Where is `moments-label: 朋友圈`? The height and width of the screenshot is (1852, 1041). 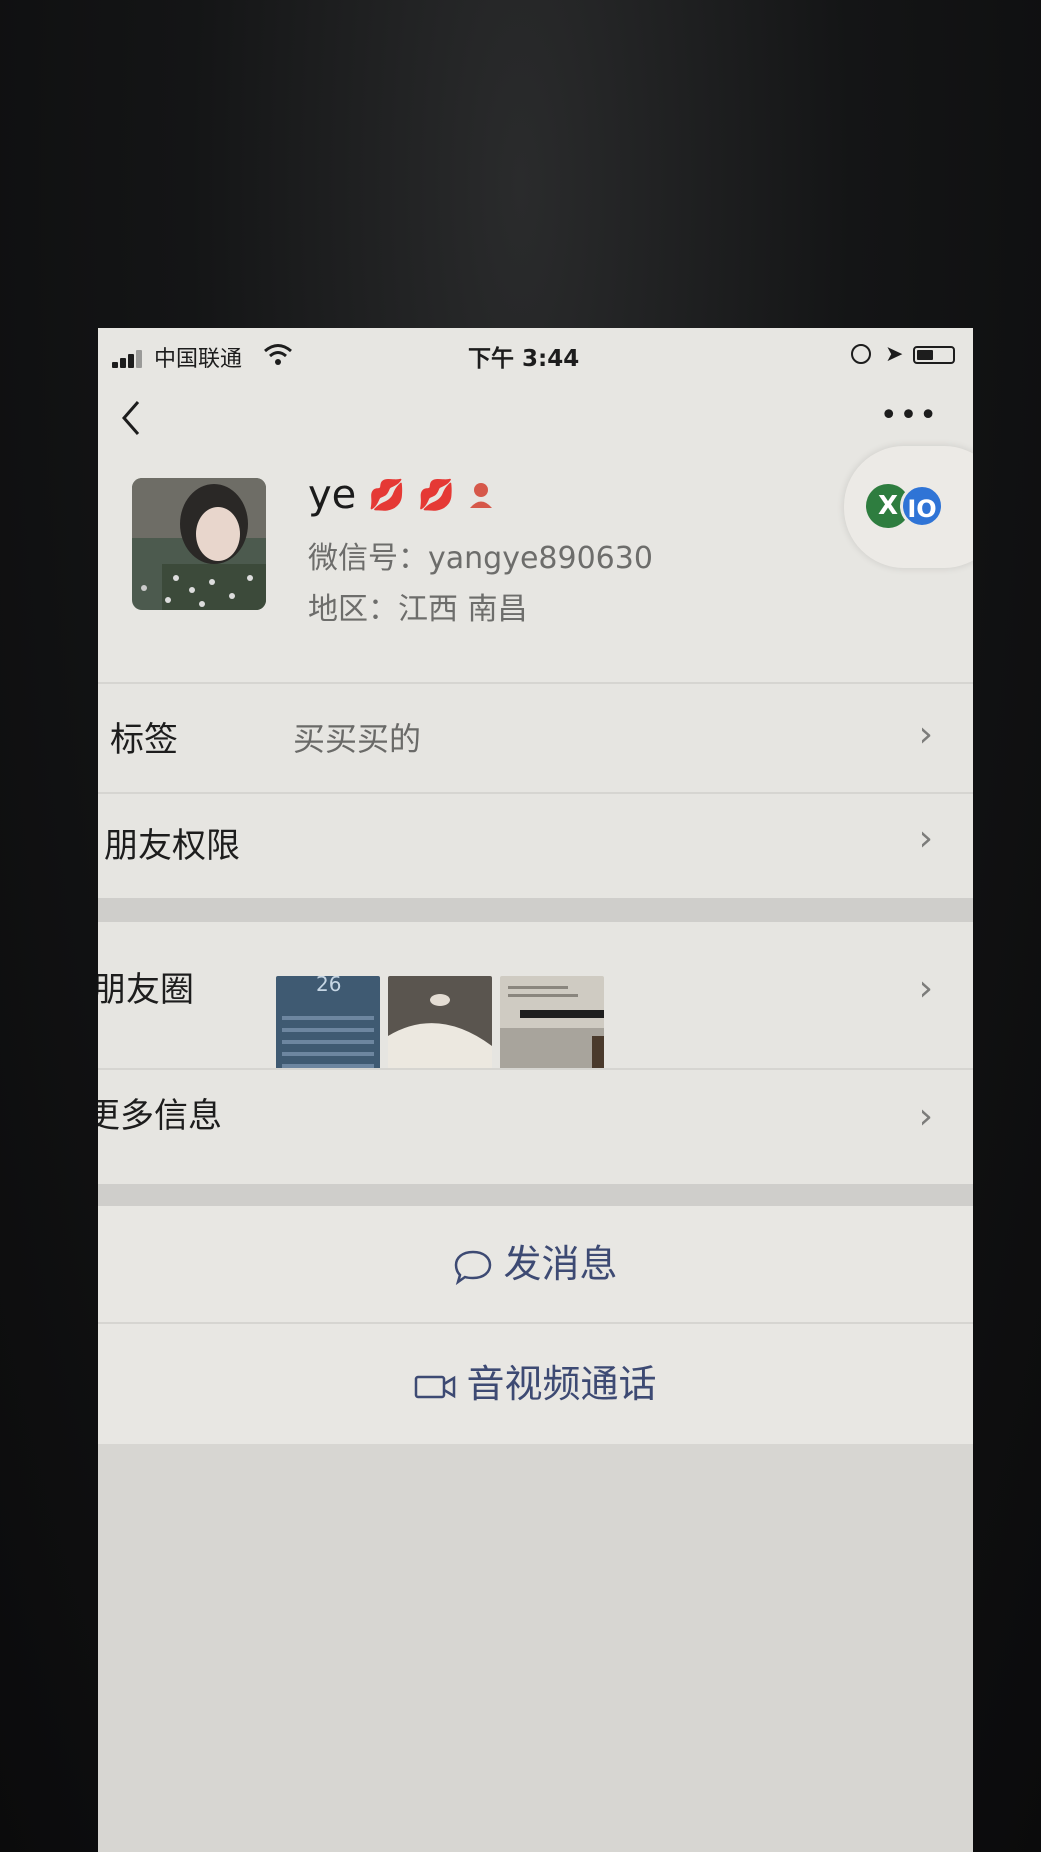 moments-label: 朋友圈 is located at coordinates (146, 990).